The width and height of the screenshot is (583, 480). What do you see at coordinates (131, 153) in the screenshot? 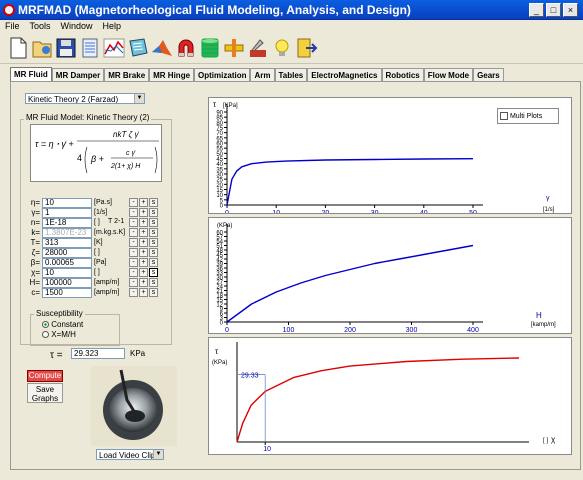
I see `svg-text: c γ̇` at bounding box center [131, 153].